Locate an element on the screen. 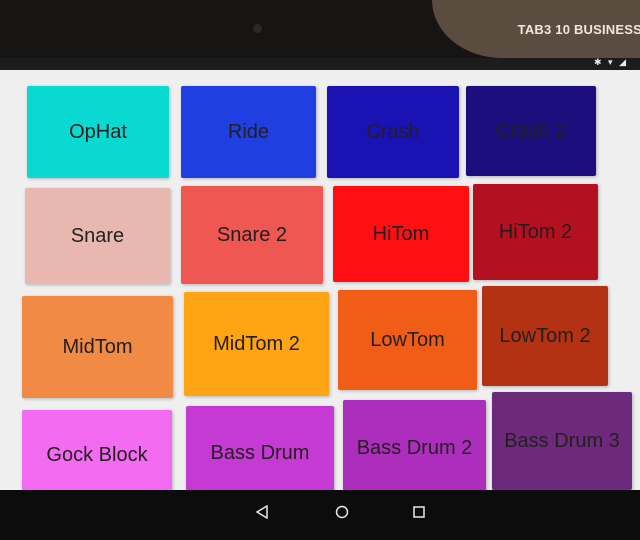 The image size is (640, 540). back-triangle-icon is located at coordinates (261, 512).